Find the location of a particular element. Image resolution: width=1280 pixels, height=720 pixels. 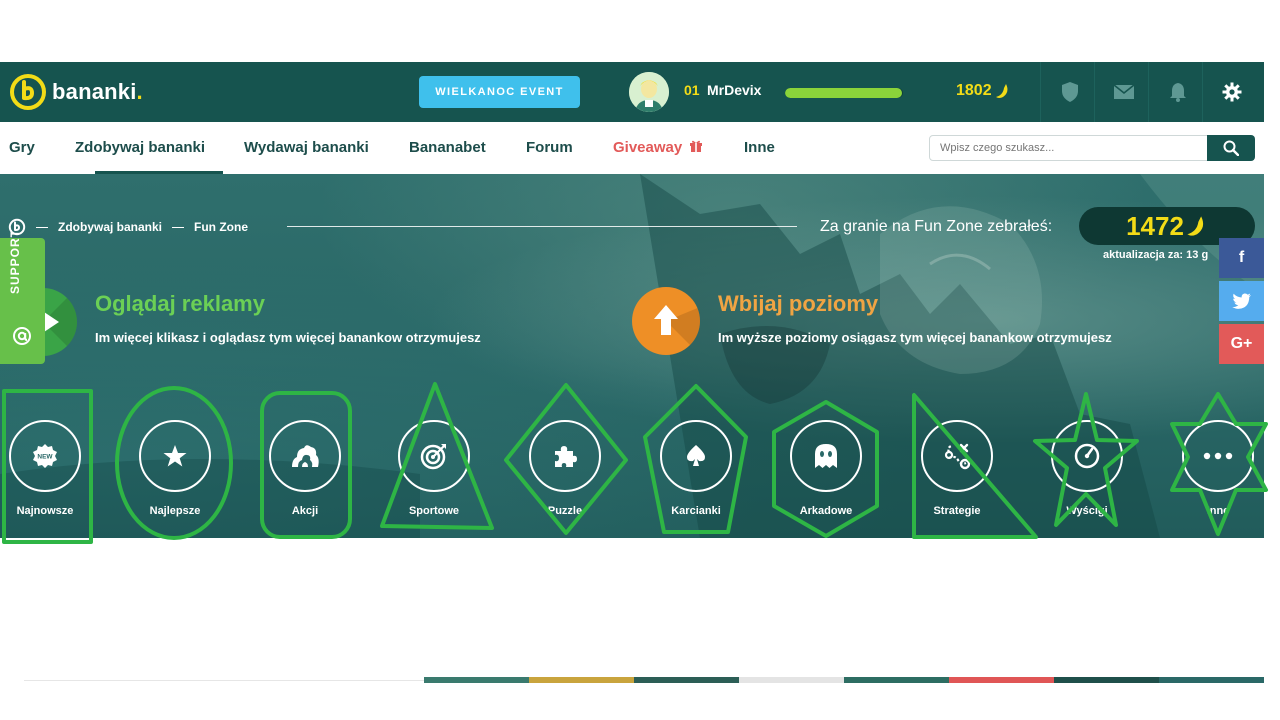

level-up-title: Wbijaj poziomy is located at coordinates (798, 304).